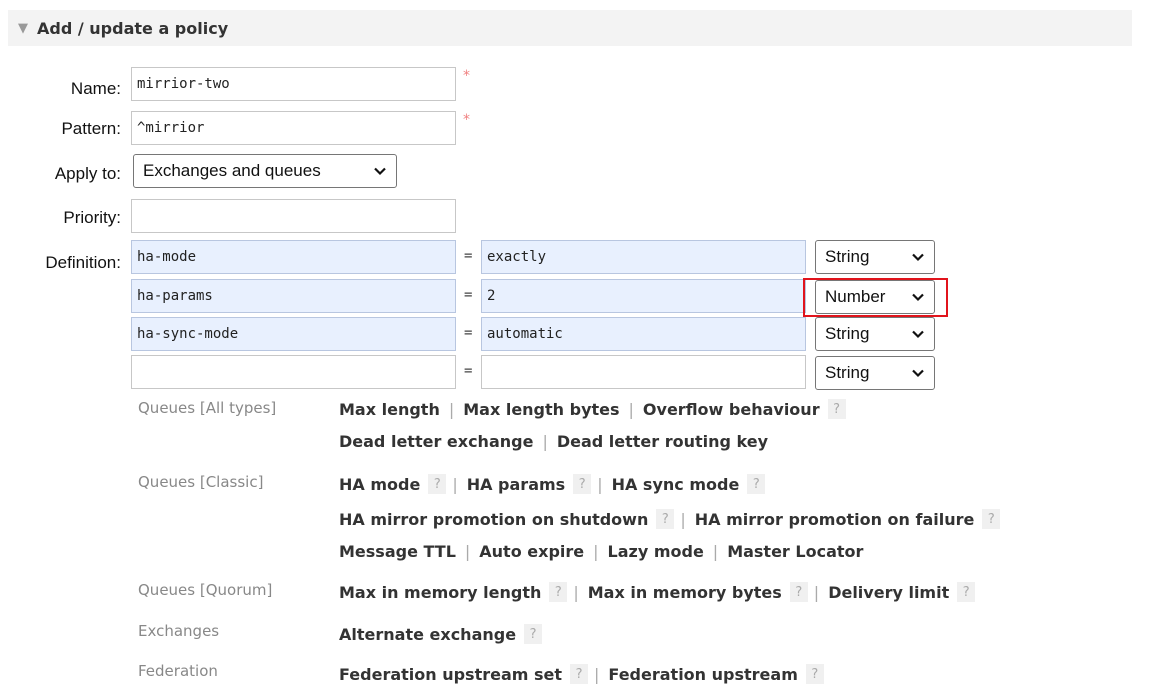 The width and height of the screenshot is (1157, 685). Describe the element at coordinates (389, 409) in the screenshot. I see `max-length-link: Max length` at that location.